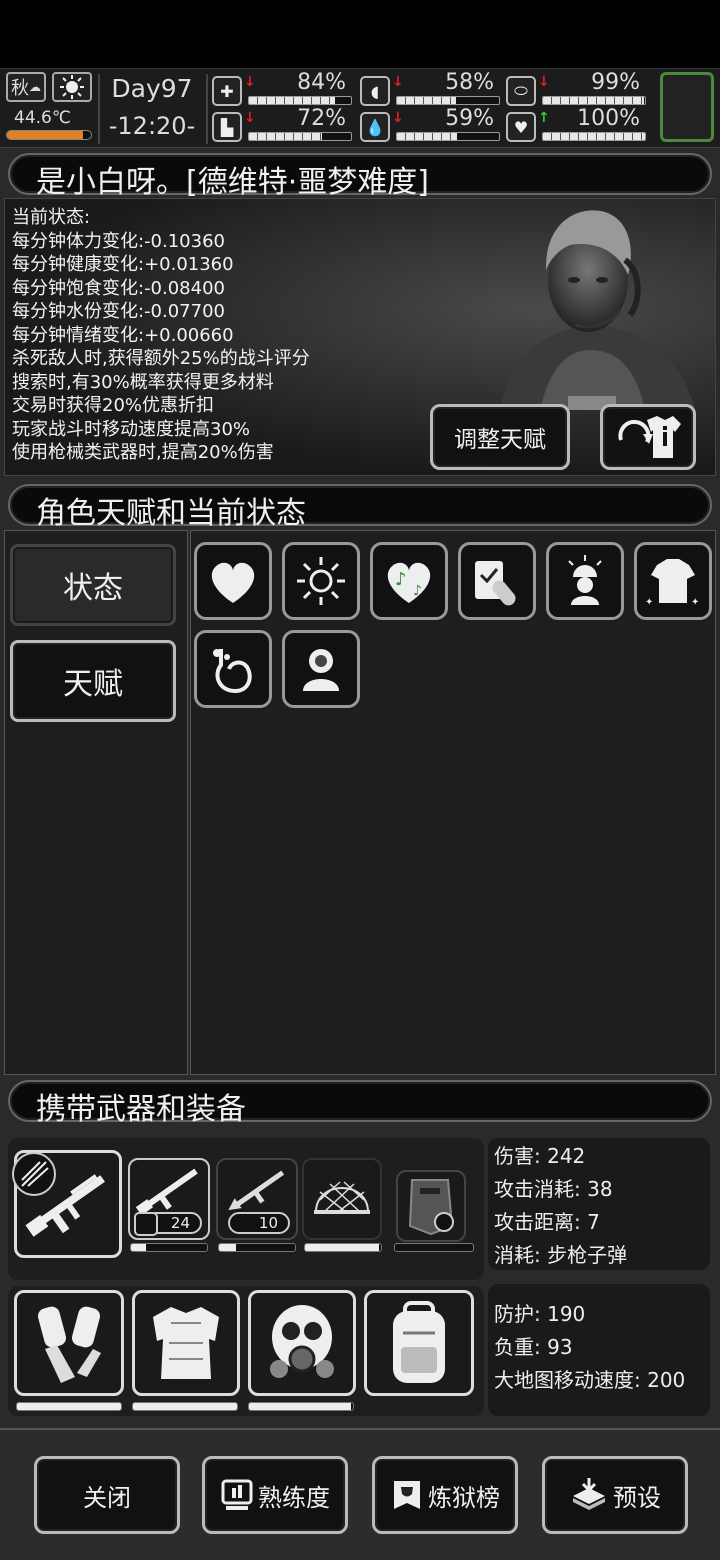 This screenshot has height=1560, width=720. I want to click on change-outfit-button, so click(648, 437).